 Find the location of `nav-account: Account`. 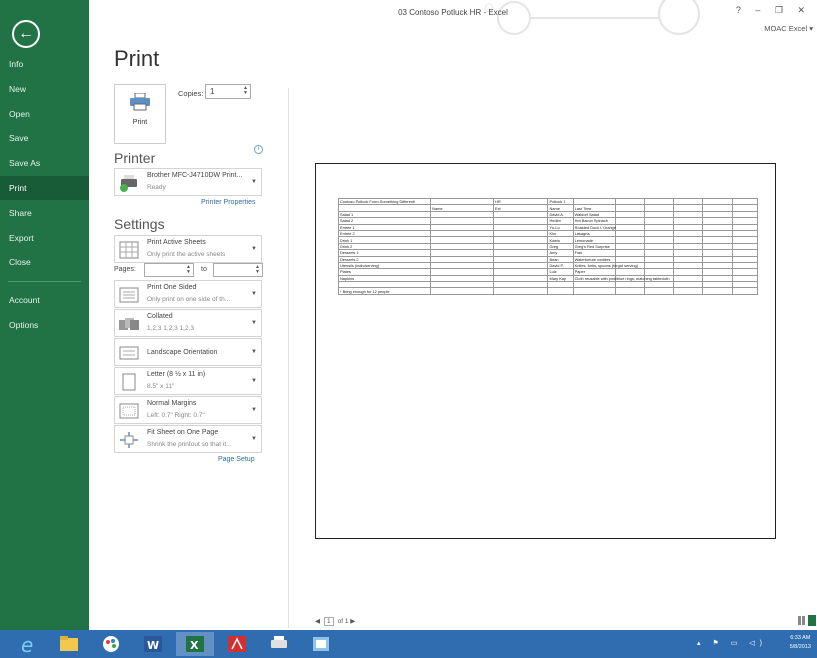

nav-account: Account is located at coordinates (44, 300).